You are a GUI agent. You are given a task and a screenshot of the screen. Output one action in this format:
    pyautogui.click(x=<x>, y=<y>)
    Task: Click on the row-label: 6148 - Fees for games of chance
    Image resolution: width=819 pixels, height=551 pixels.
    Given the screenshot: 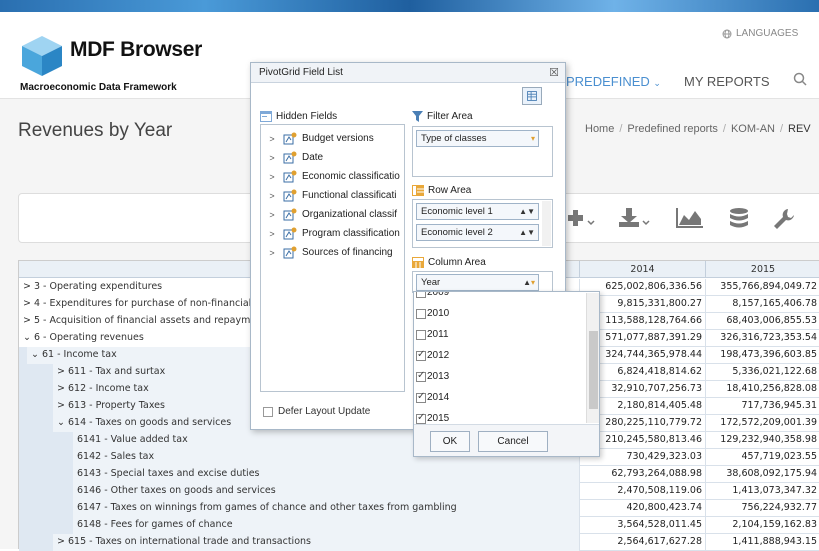 What is the action you would take?
    pyautogui.click(x=155, y=525)
    